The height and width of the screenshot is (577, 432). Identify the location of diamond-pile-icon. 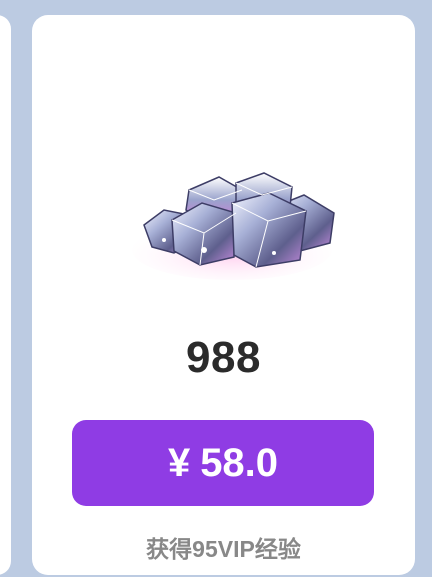
(234, 222).